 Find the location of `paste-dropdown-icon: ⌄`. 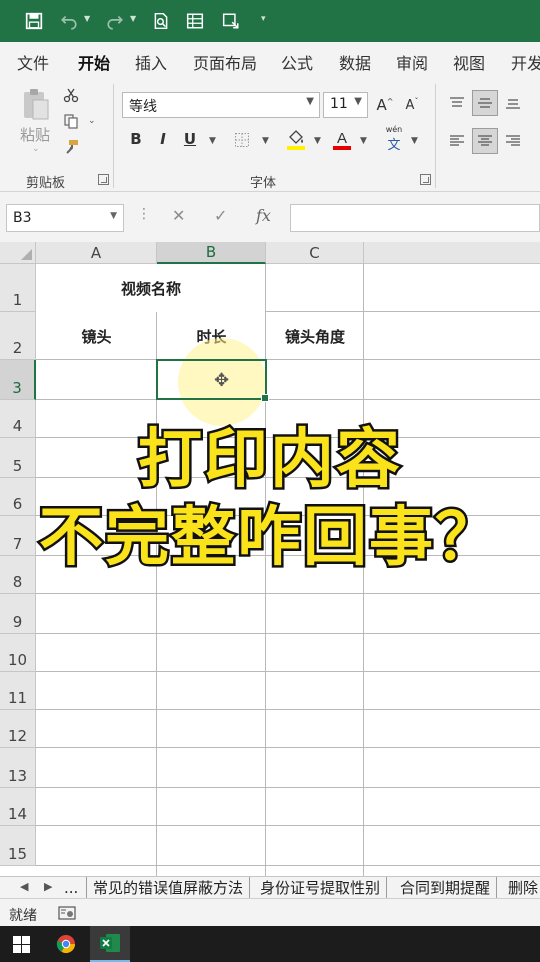

paste-dropdown-icon: ⌄ is located at coordinates (36, 149).